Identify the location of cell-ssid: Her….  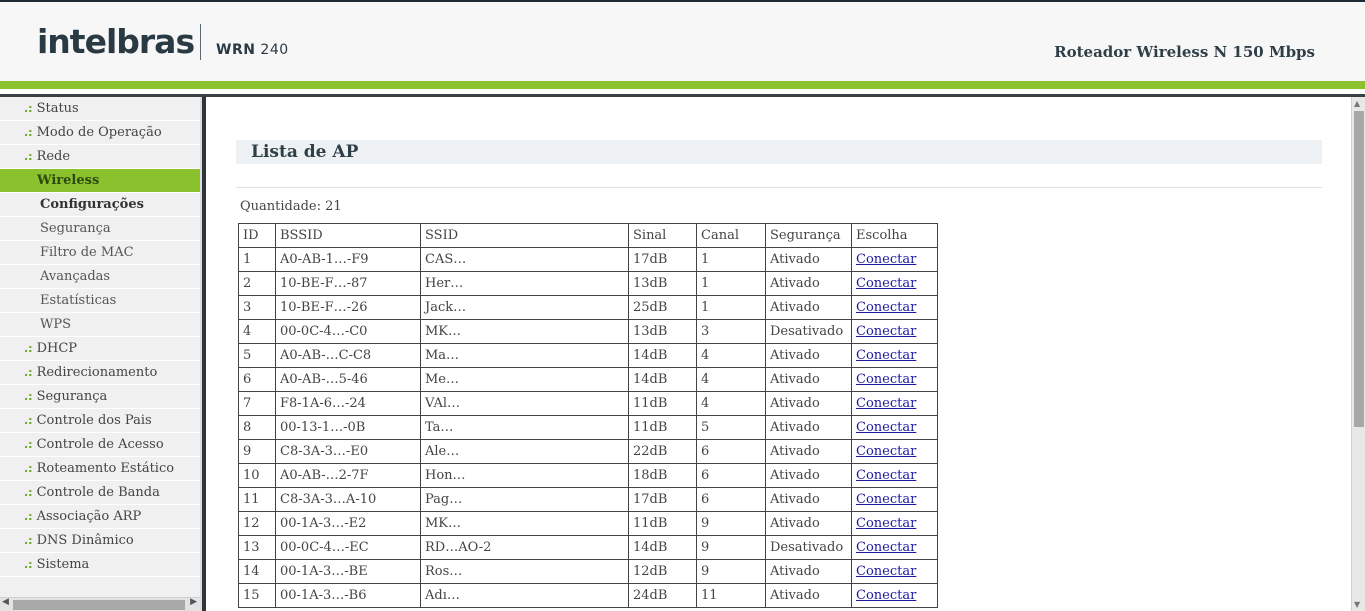
(524, 283).